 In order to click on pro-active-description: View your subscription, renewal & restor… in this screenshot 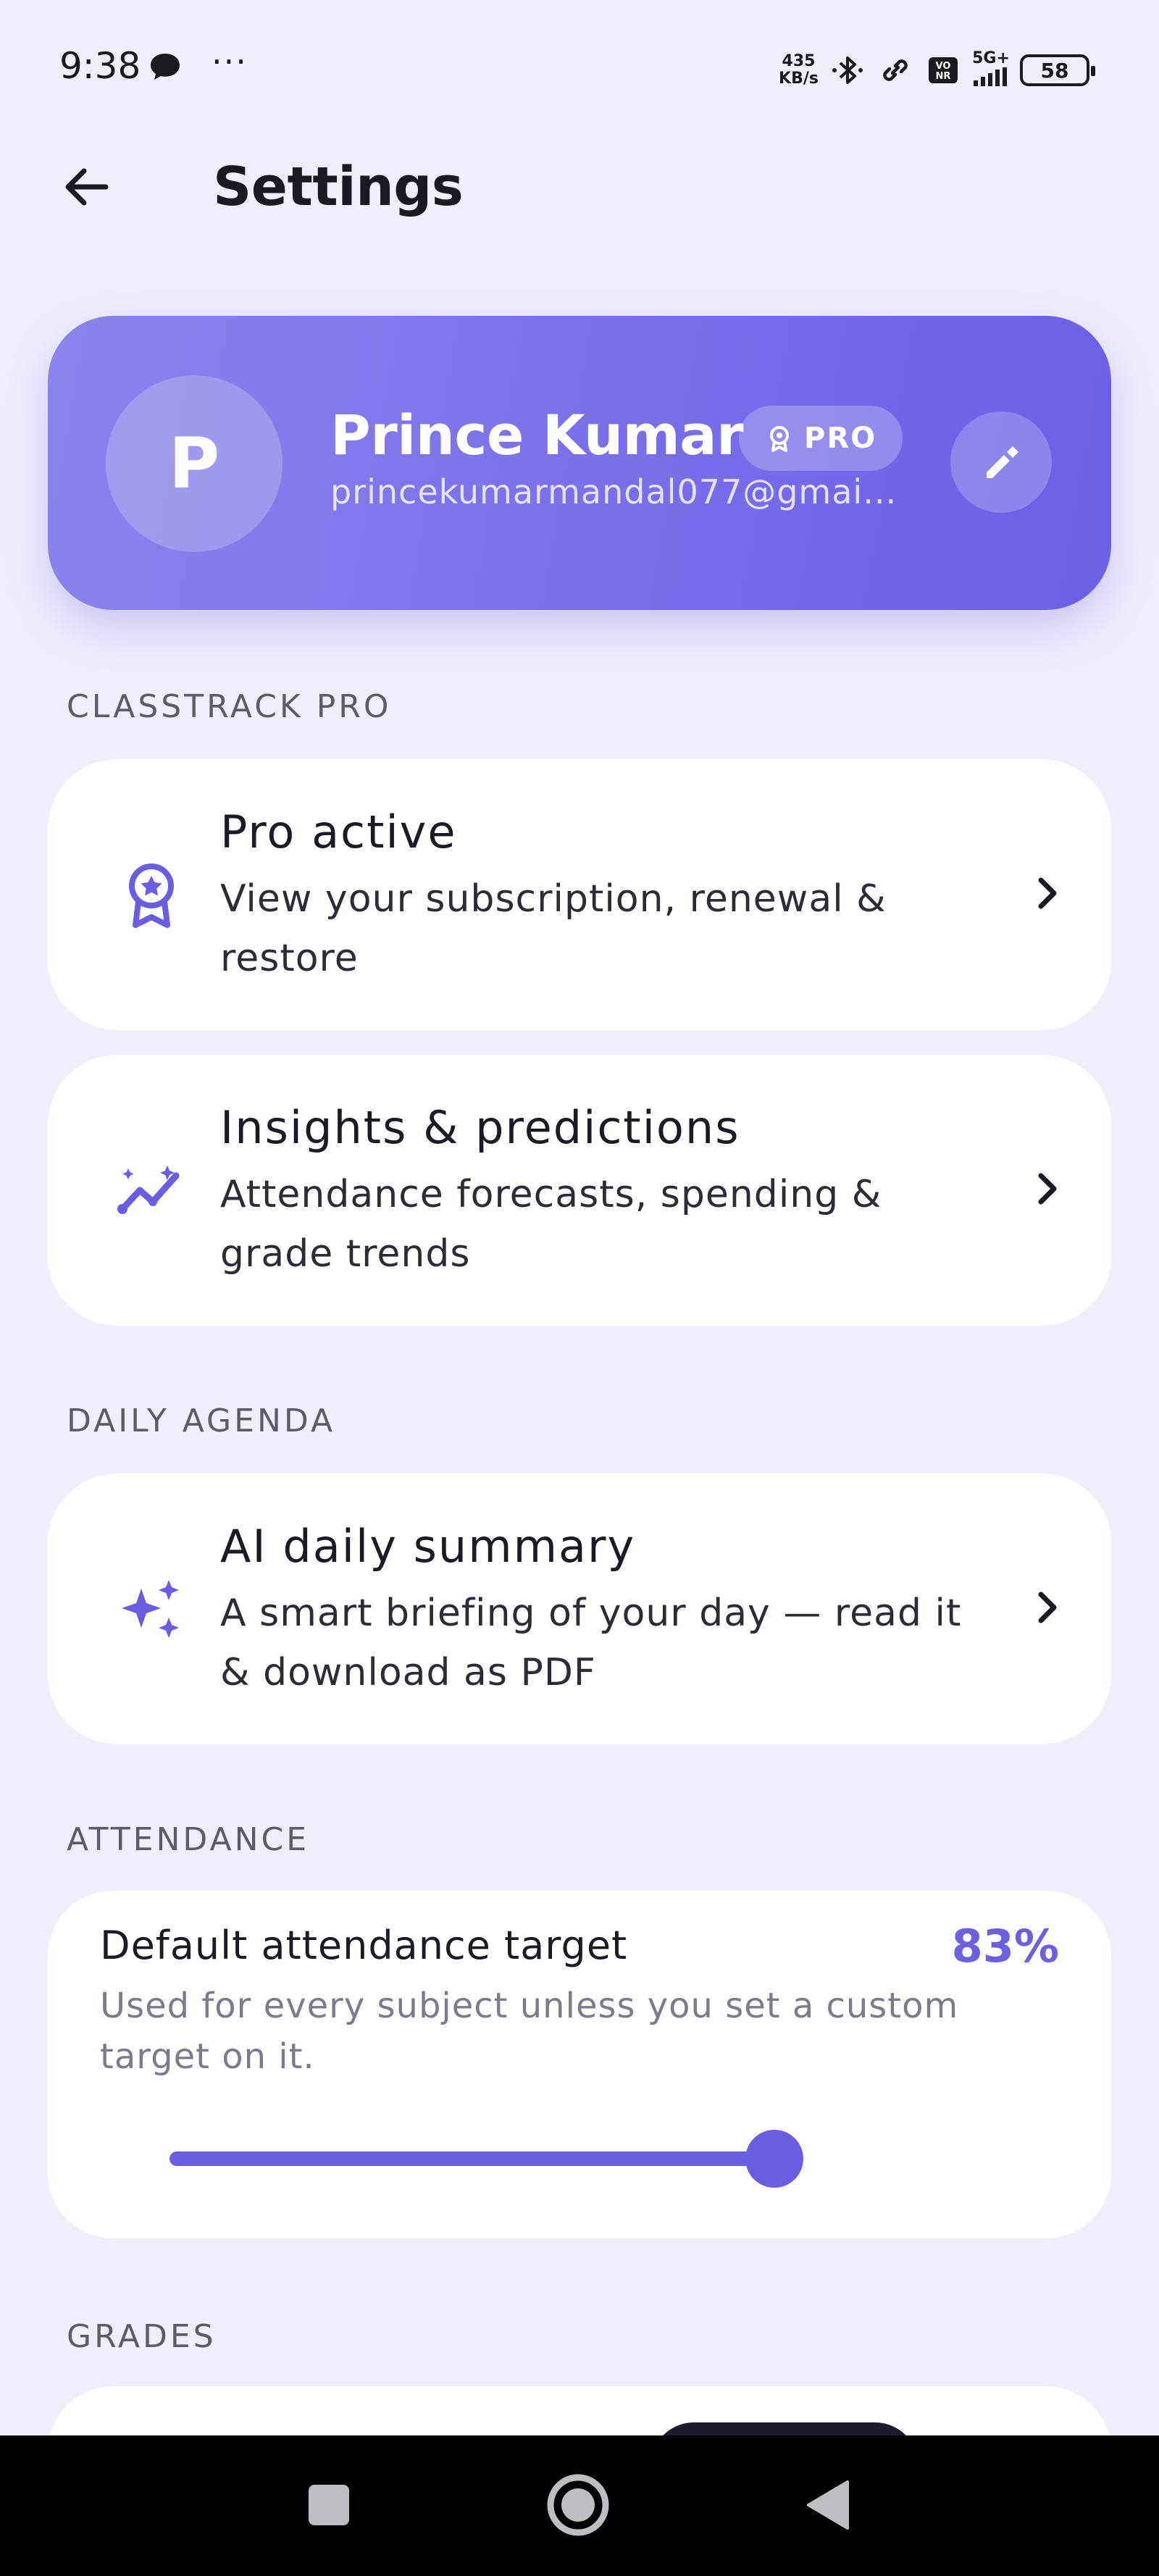, I will do `click(553, 928)`.